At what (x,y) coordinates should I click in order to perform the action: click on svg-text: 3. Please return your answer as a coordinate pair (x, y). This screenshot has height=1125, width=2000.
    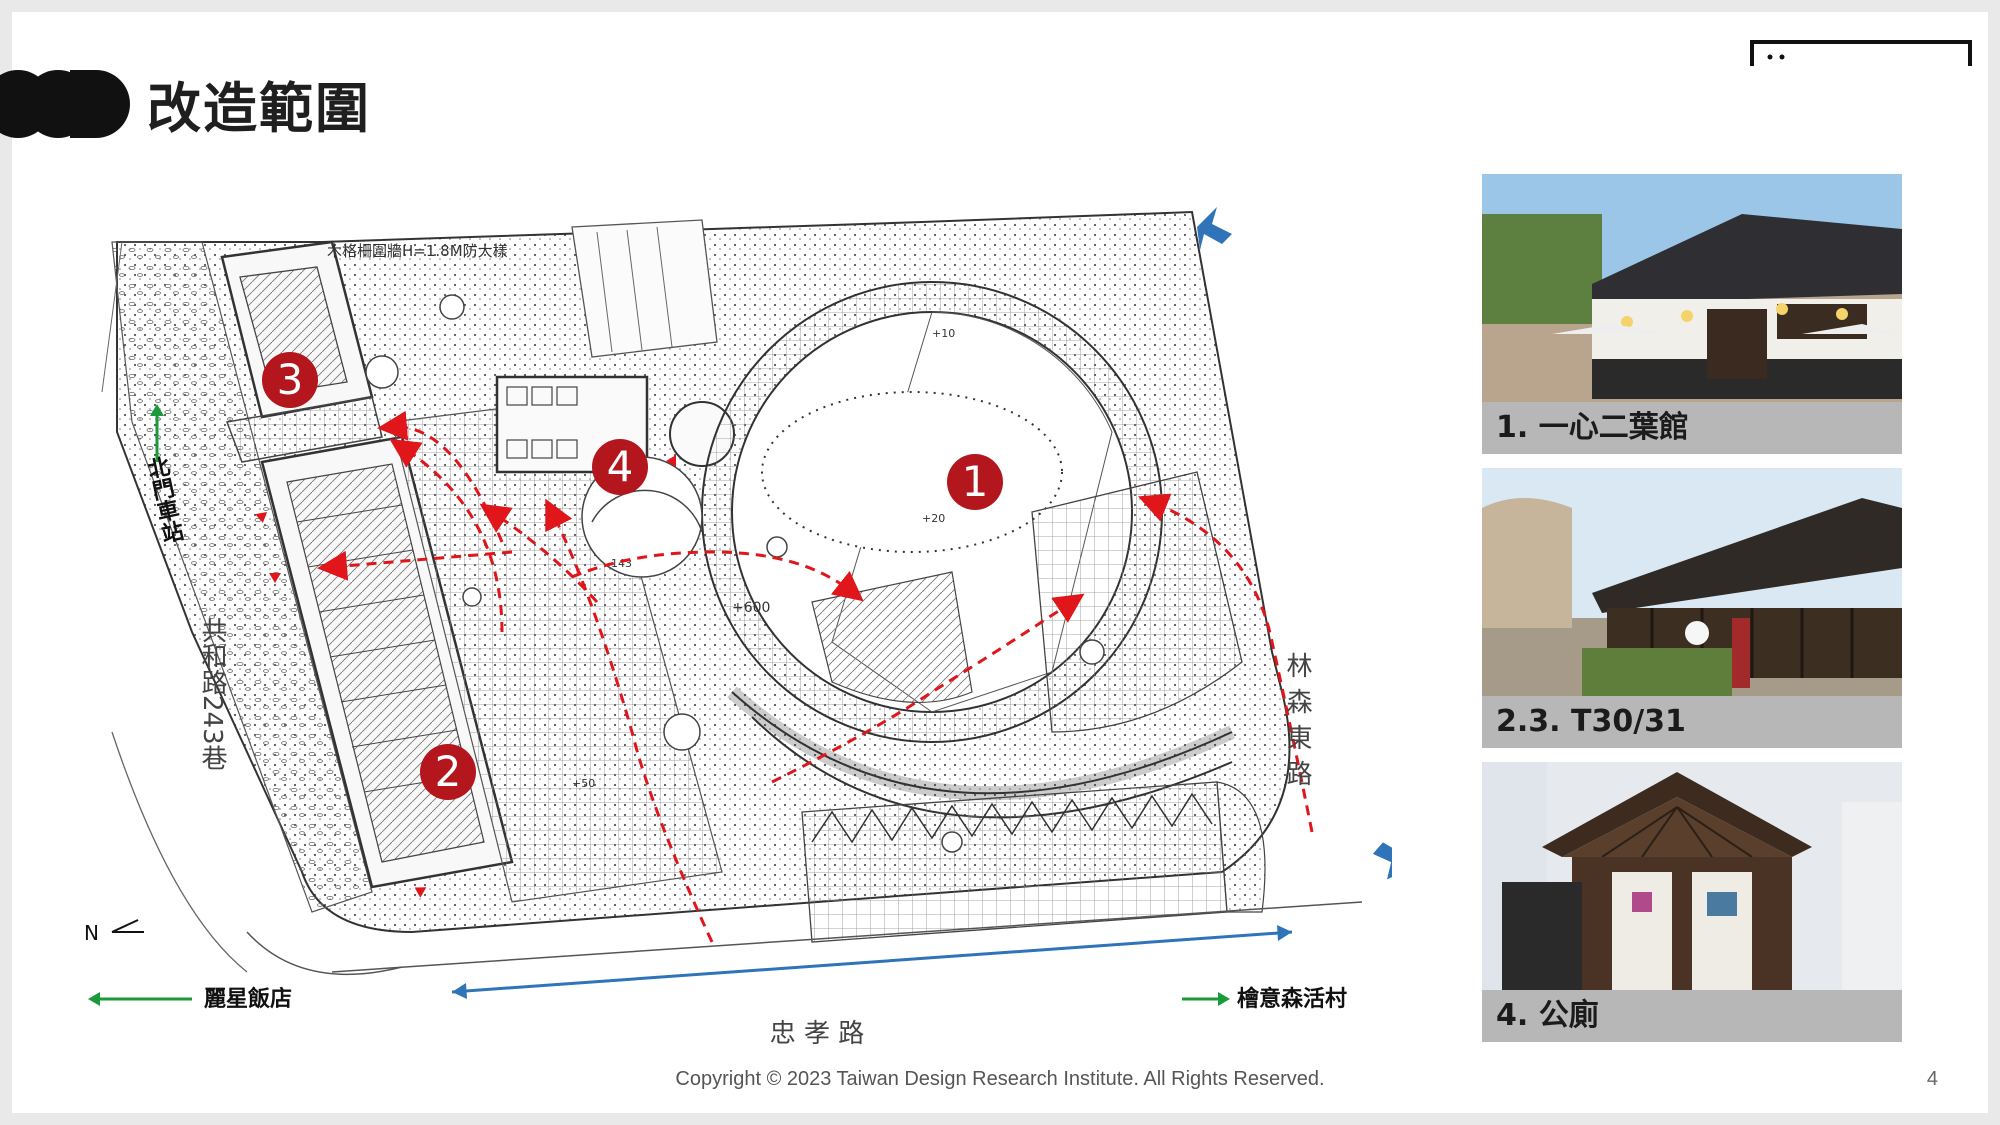
    Looking at the image, I should click on (290, 379).